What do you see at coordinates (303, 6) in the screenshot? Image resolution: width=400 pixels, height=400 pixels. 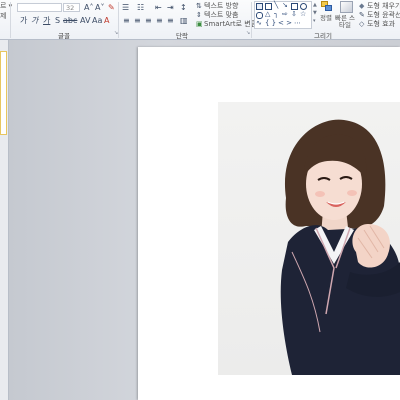 I see `oval-shape-icon` at bounding box center [303, 6].